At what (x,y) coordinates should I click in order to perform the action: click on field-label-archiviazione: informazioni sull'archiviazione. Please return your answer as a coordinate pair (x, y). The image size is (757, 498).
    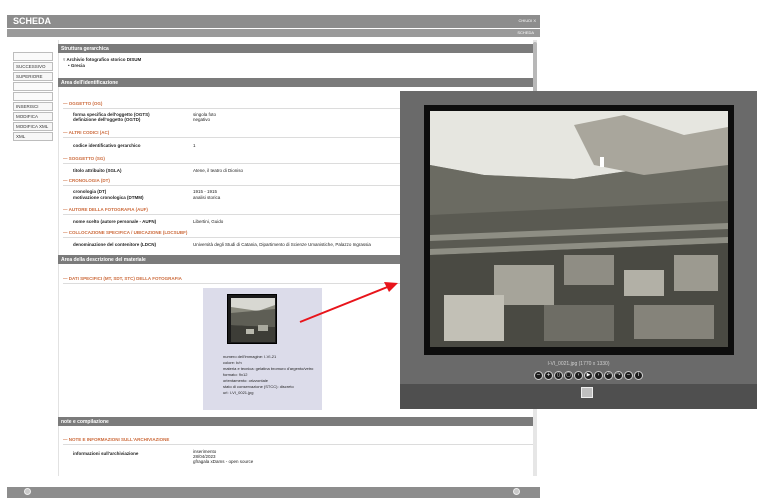
    Looking at the image, I should click on (106, 453).